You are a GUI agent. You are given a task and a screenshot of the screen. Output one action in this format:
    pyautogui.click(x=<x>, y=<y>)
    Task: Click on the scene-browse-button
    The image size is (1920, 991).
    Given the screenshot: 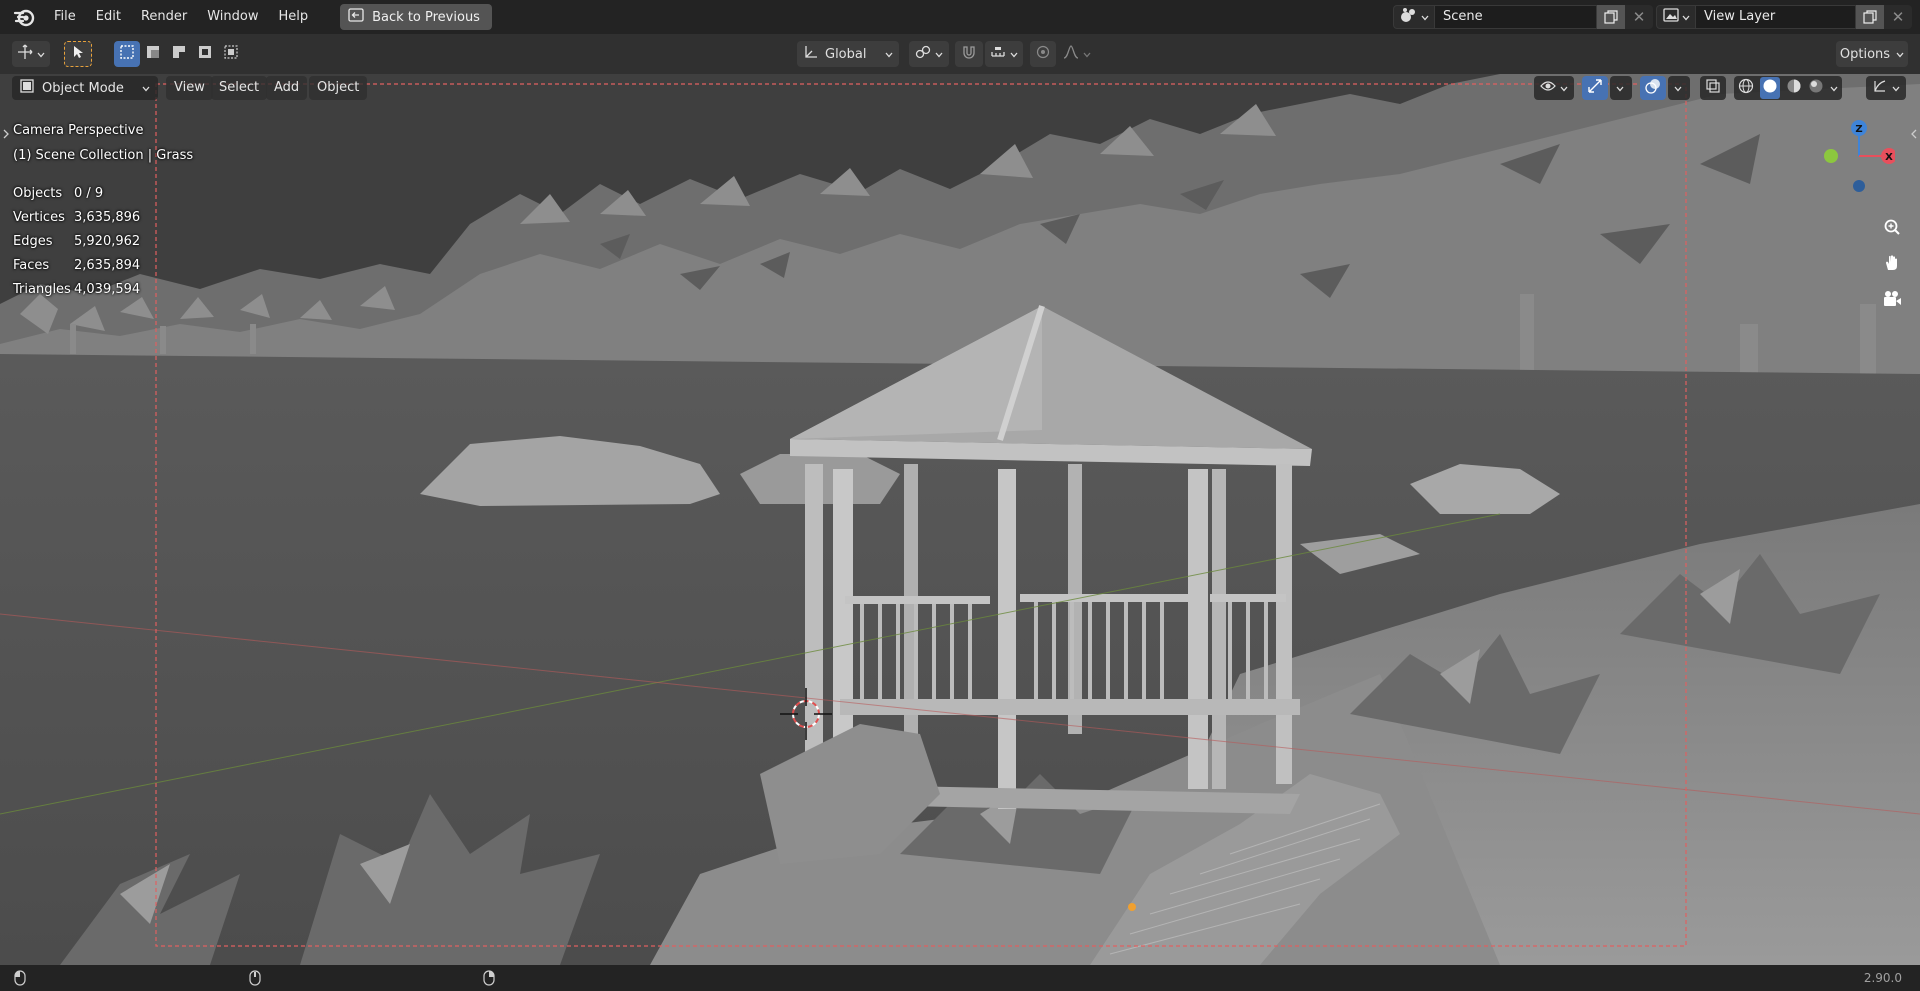 What is the action you would take?
    pyautogui.click(x=1414, y=17)
    